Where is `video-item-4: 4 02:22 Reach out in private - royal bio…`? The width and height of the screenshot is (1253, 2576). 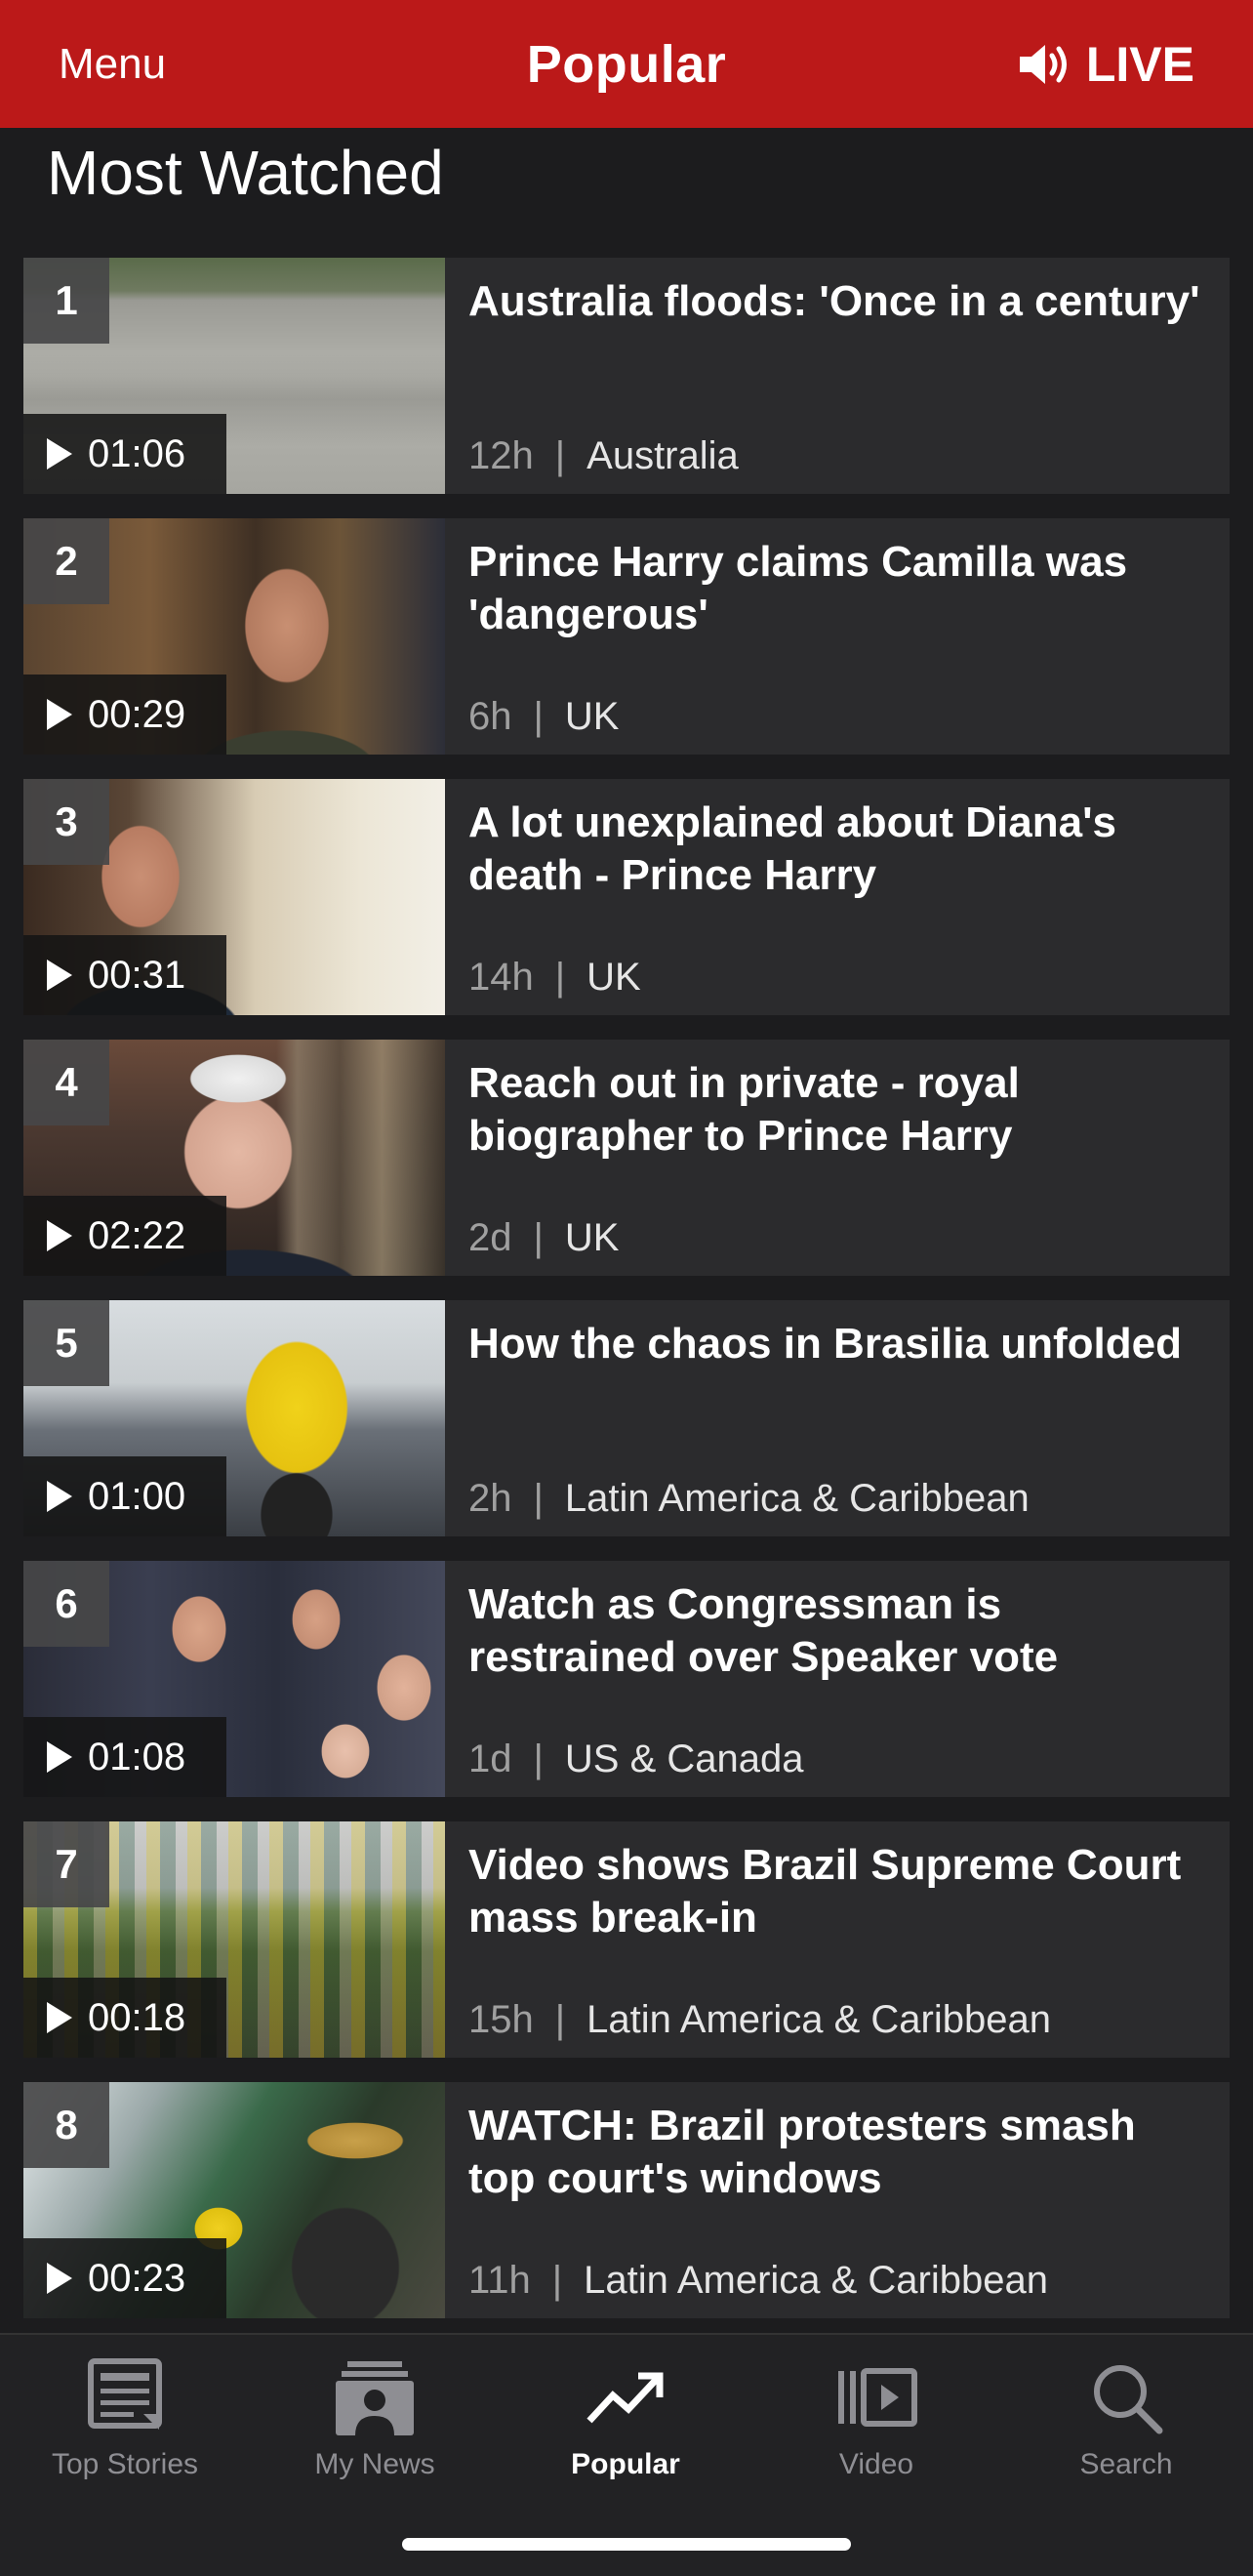 video-item-4: 4 02:22 Reach out in private - royal bio… is located at coordinates (626, 1158).